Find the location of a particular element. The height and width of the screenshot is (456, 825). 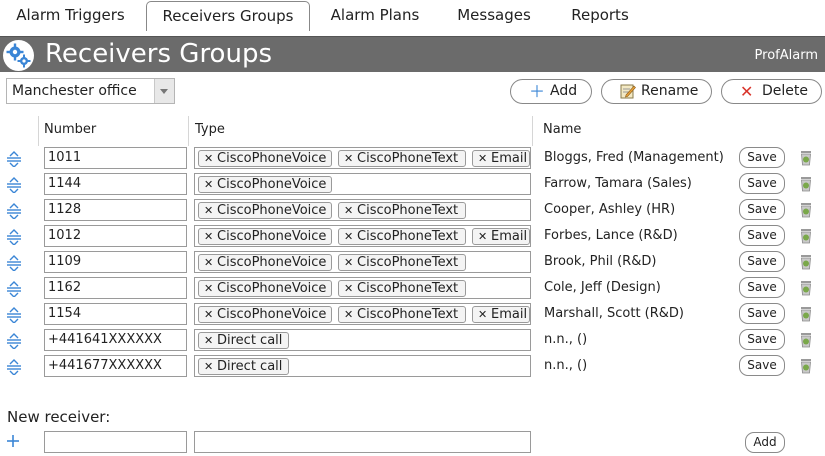

type-tag: ✕ CiscoPhoneText is located at coordinates (402, 314).